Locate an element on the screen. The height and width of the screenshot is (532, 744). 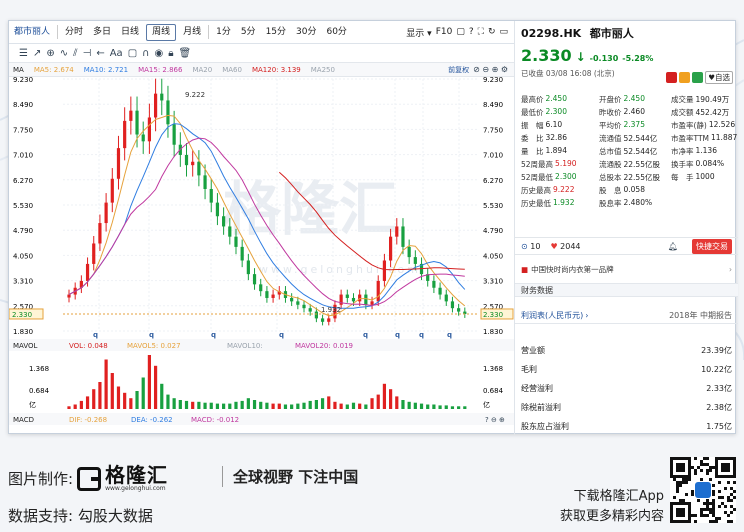
news-headline: 中国快时尚内衣第一品牌 is located at coordinates (572, 269).